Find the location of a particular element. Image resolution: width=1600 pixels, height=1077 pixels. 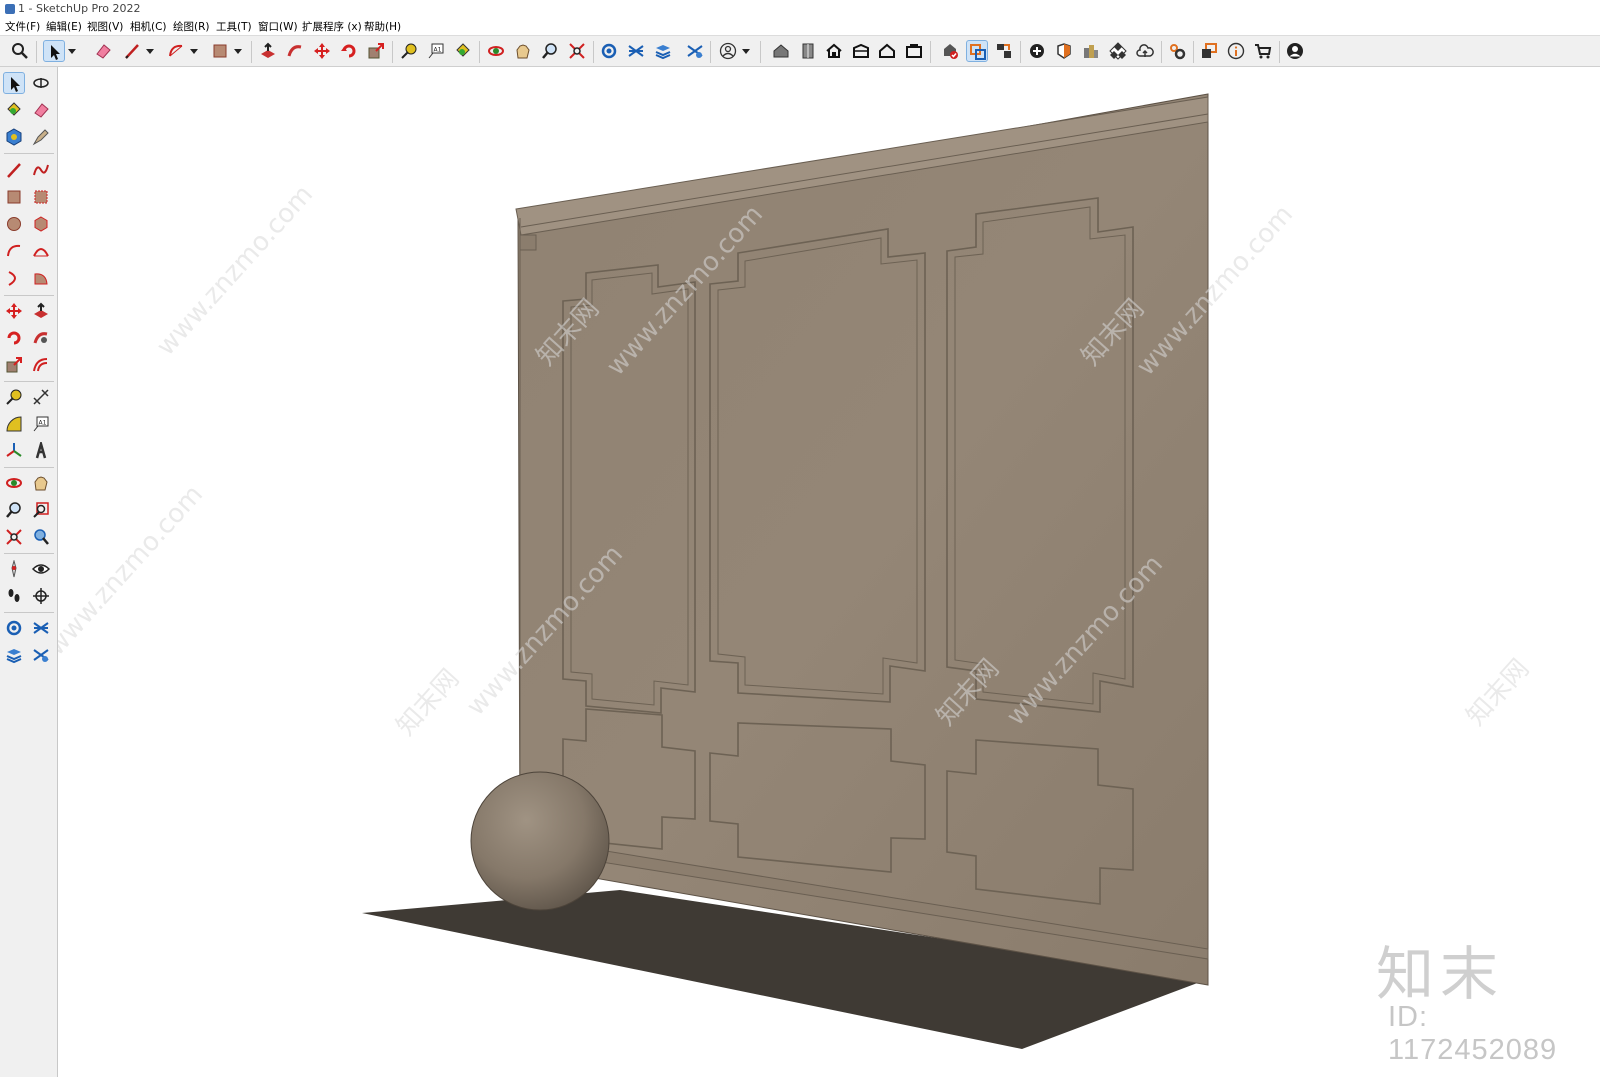

scenes-icon is located at coordinates (1209, 51).